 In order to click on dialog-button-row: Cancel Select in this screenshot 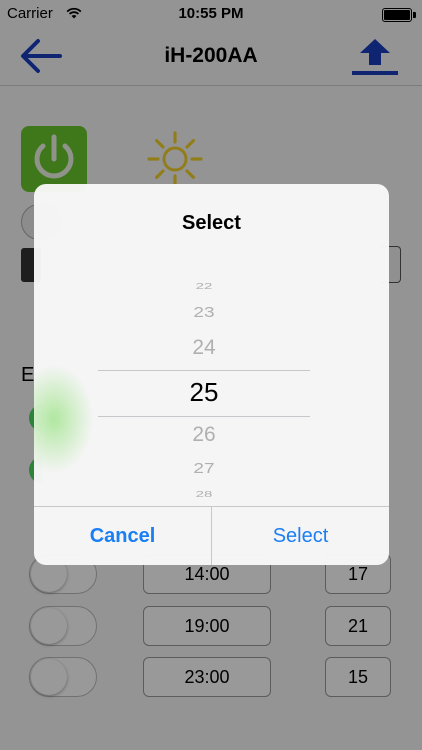, I will do `click(211, 535)`.